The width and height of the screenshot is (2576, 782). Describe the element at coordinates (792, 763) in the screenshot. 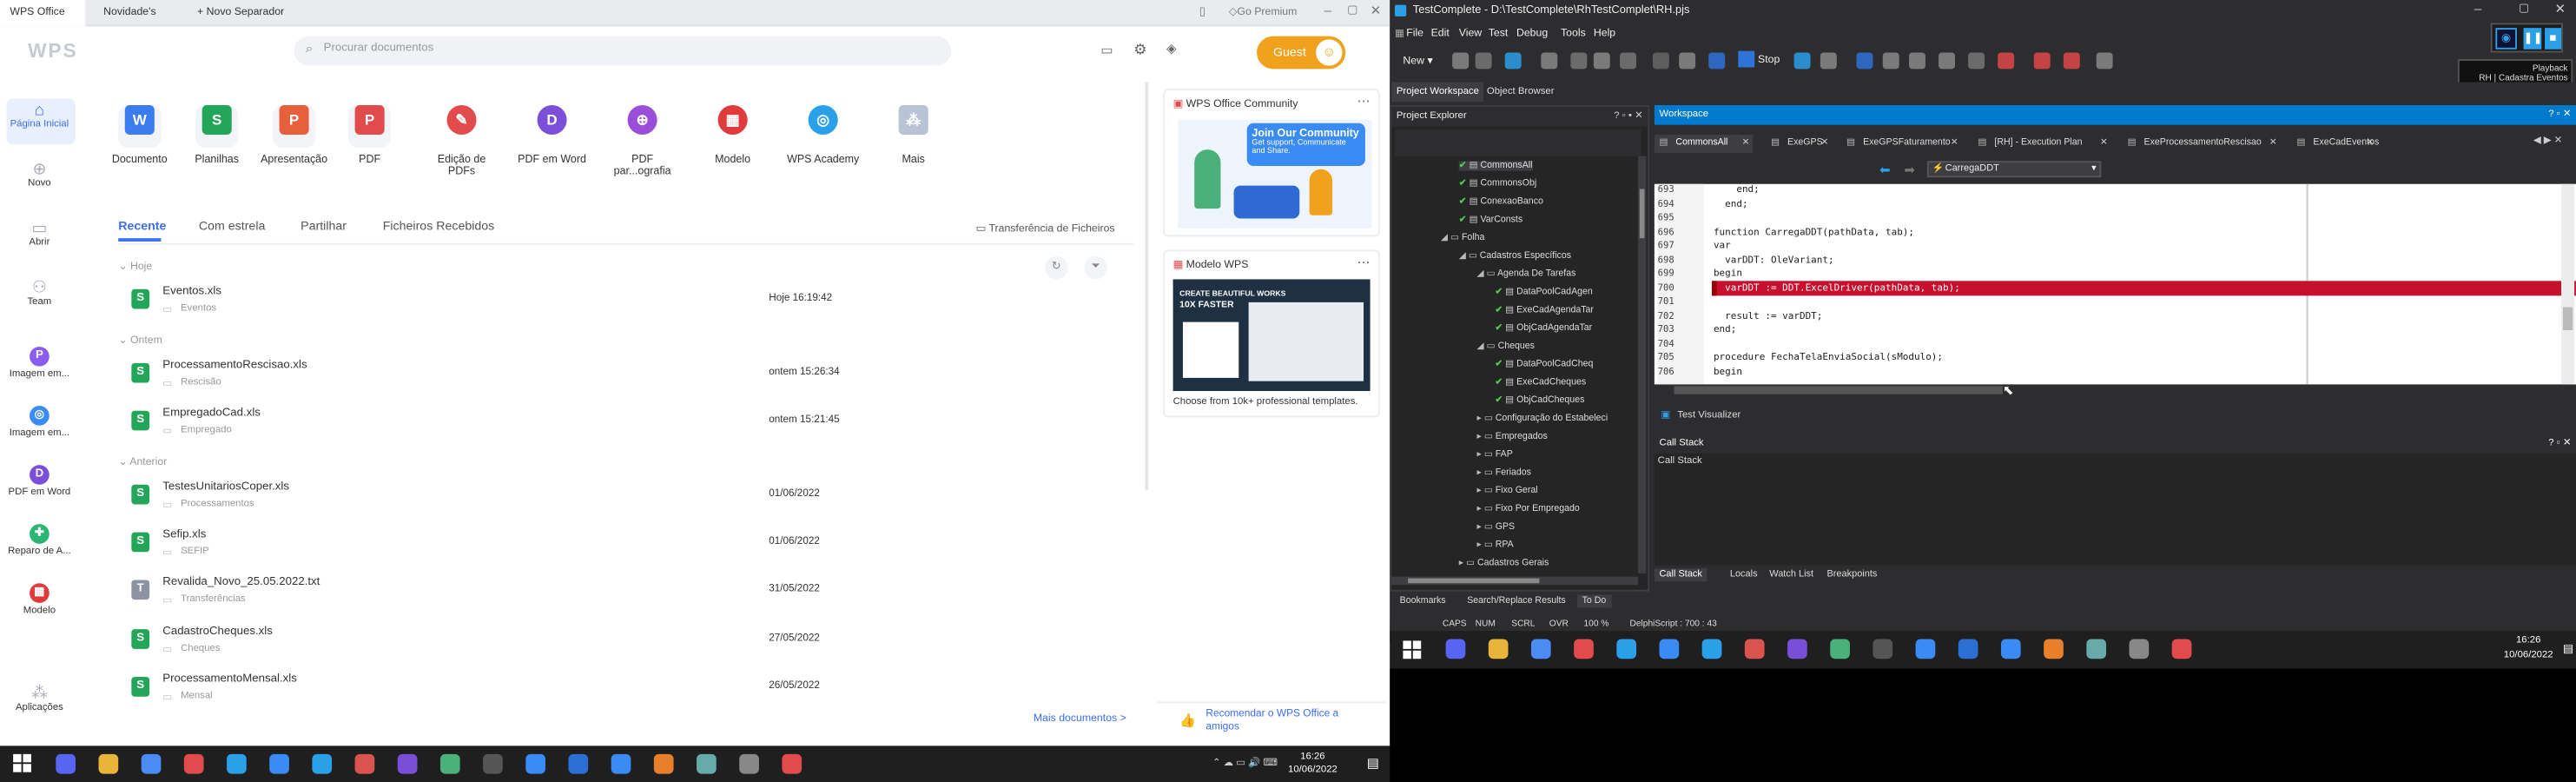

I see `wps-icon` at that location.